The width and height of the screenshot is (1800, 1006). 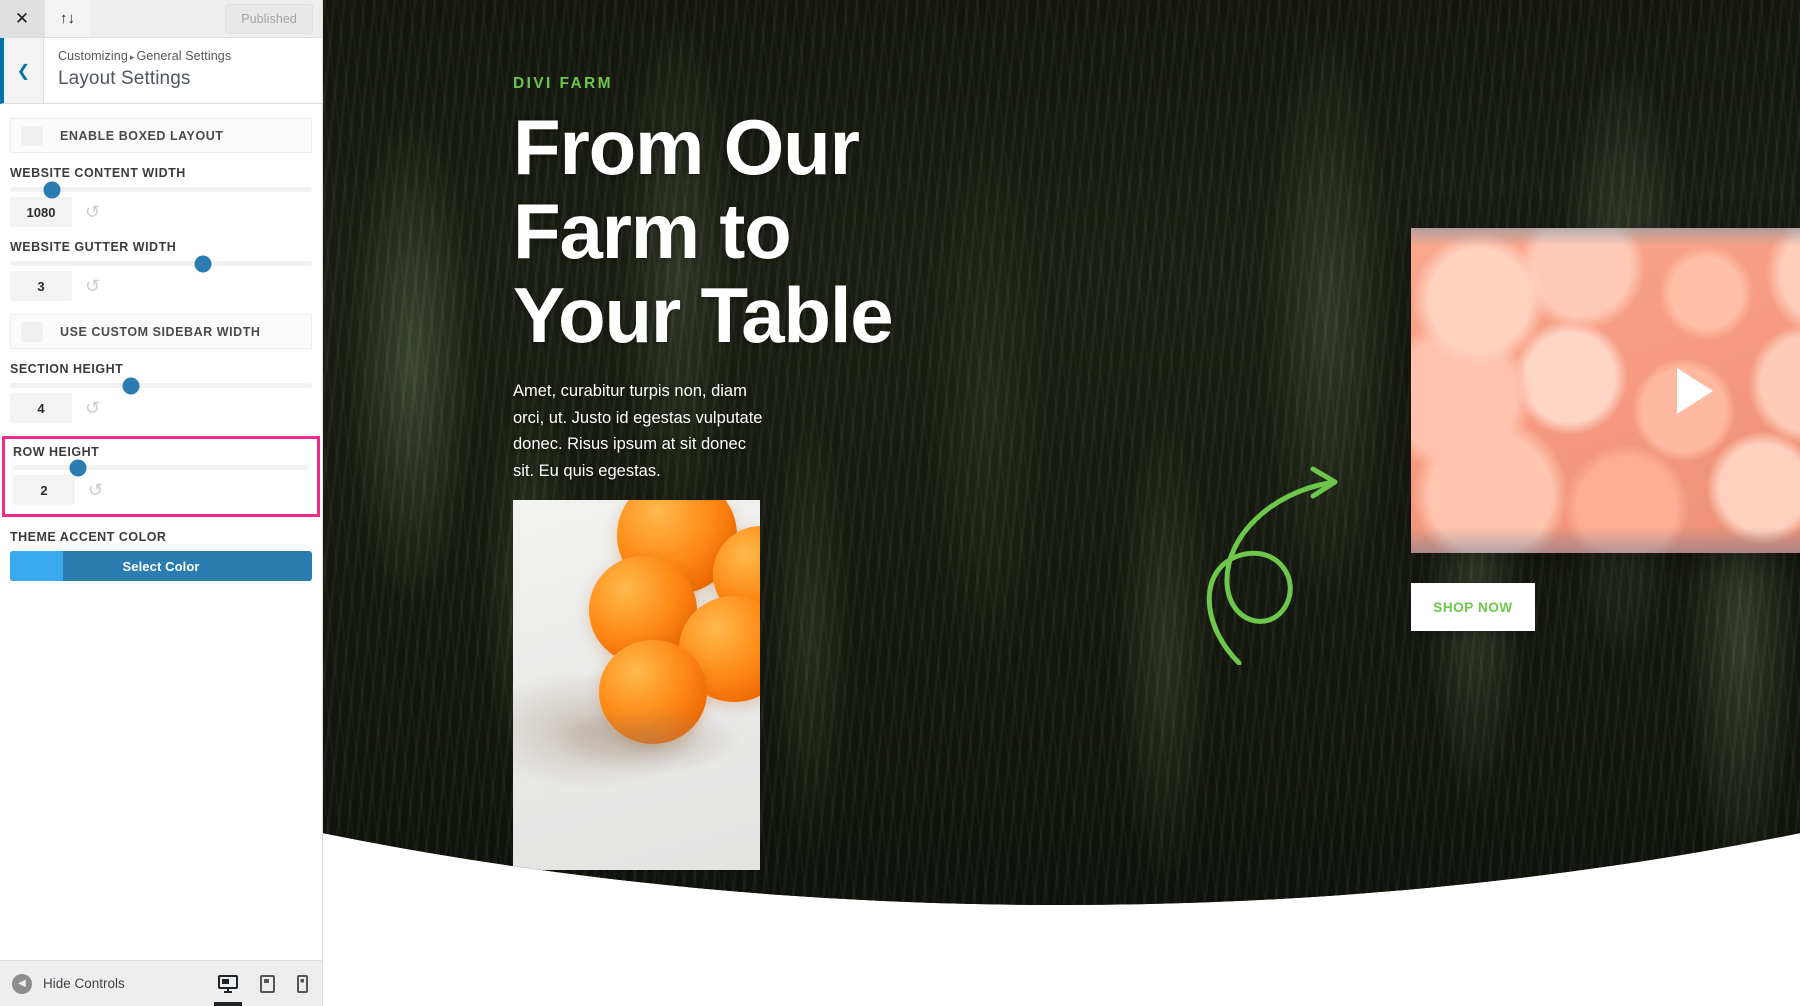 I want to click on hide-controls-button: ◀ Hide Controls, so click(x=62, y=983).